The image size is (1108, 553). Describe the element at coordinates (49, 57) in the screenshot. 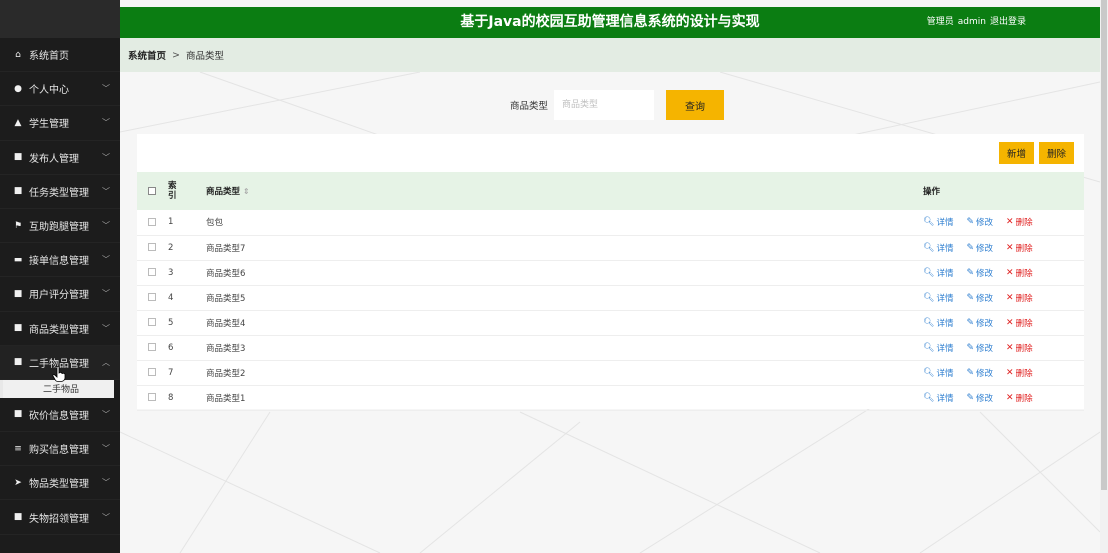

I see `sidebar-item-label: 系统首页` at that location.